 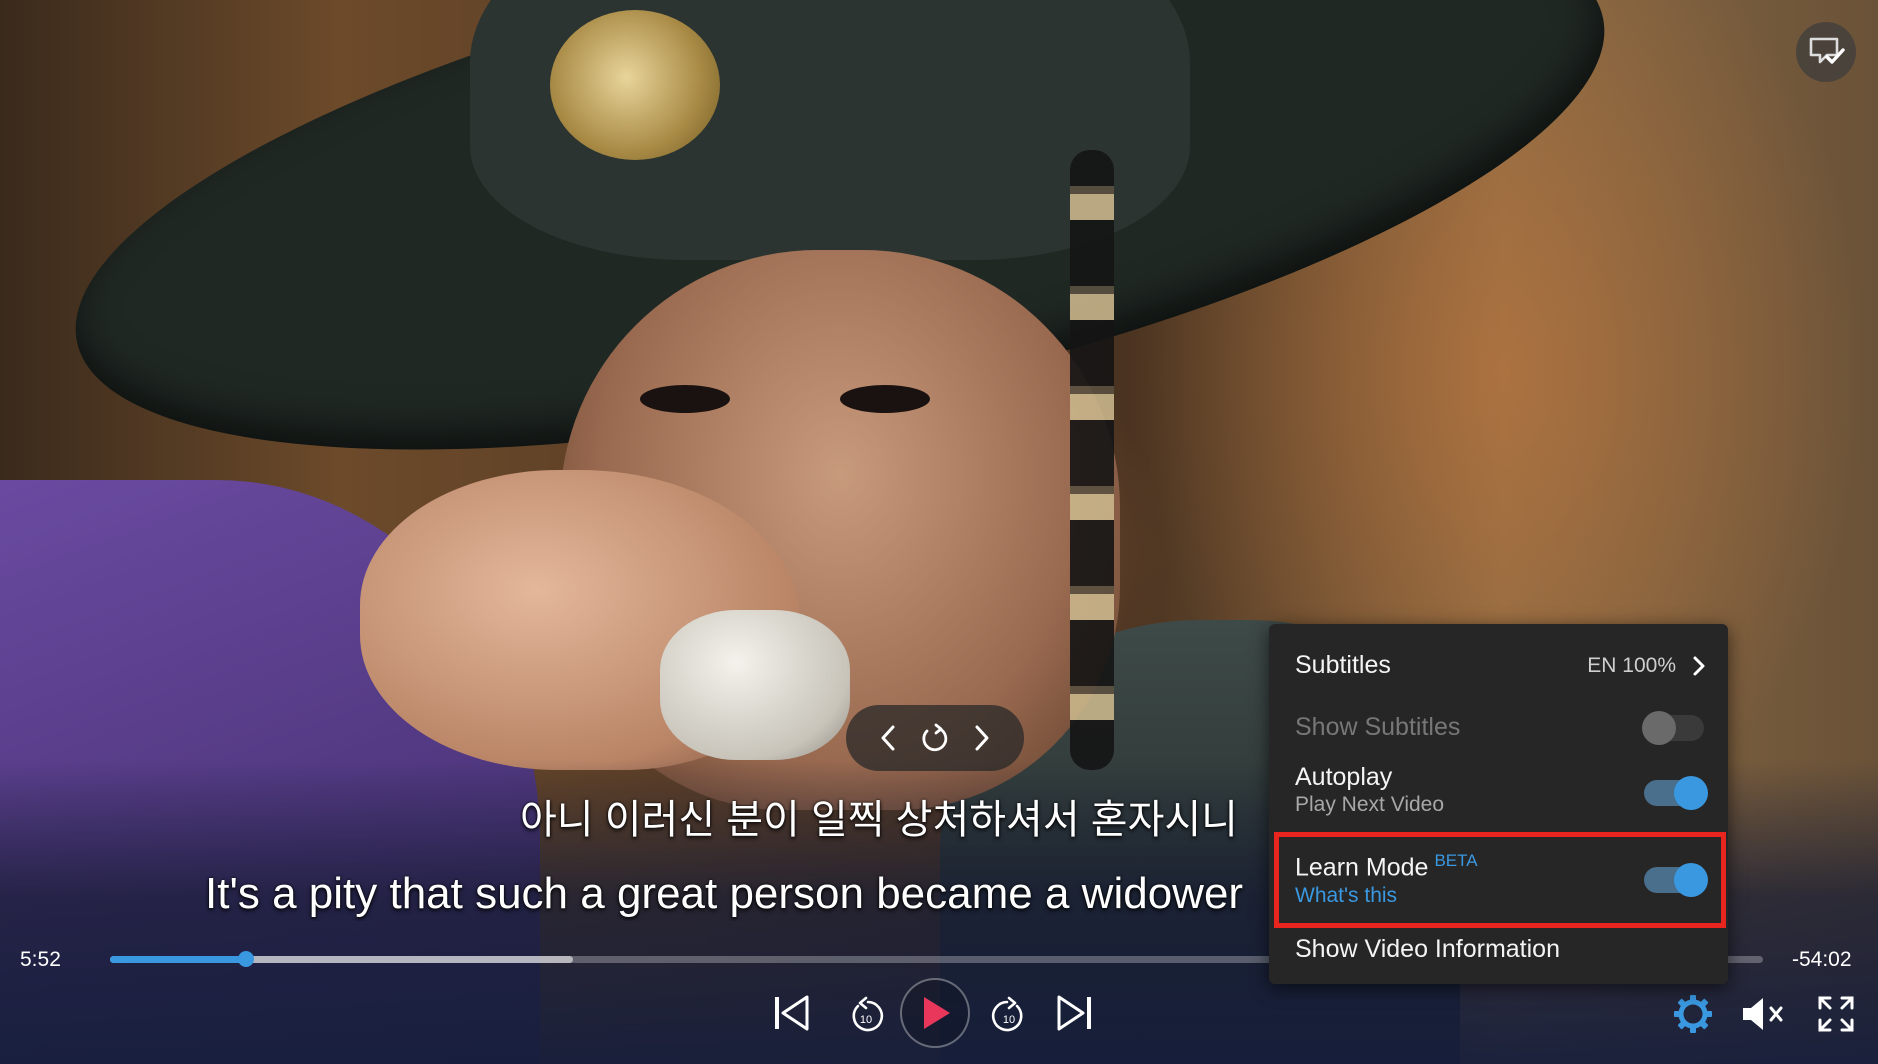 I want to click on autoplay-row: Autoplay Play Next Video, so click(x=1498, y=795).